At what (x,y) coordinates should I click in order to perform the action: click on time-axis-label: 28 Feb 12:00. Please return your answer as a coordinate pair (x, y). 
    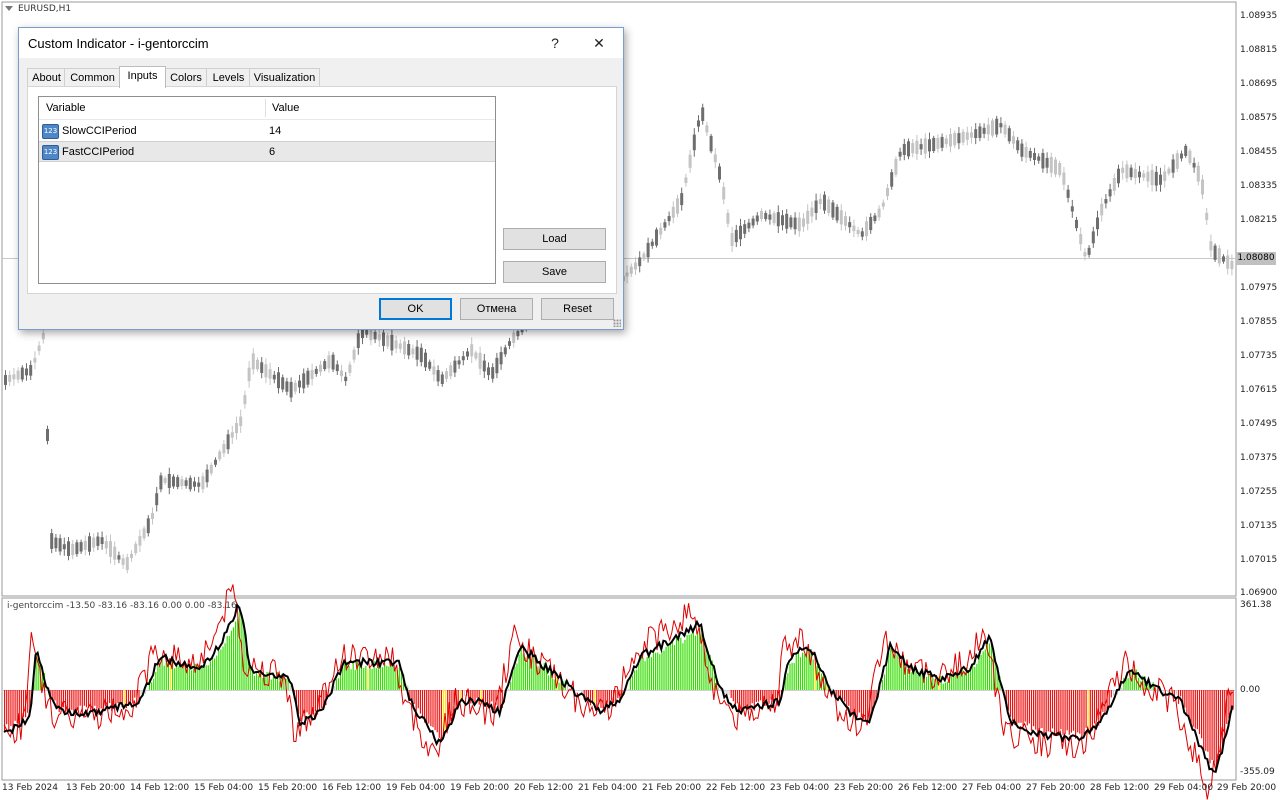
    Looking at the image, I should click on (1120, 788).